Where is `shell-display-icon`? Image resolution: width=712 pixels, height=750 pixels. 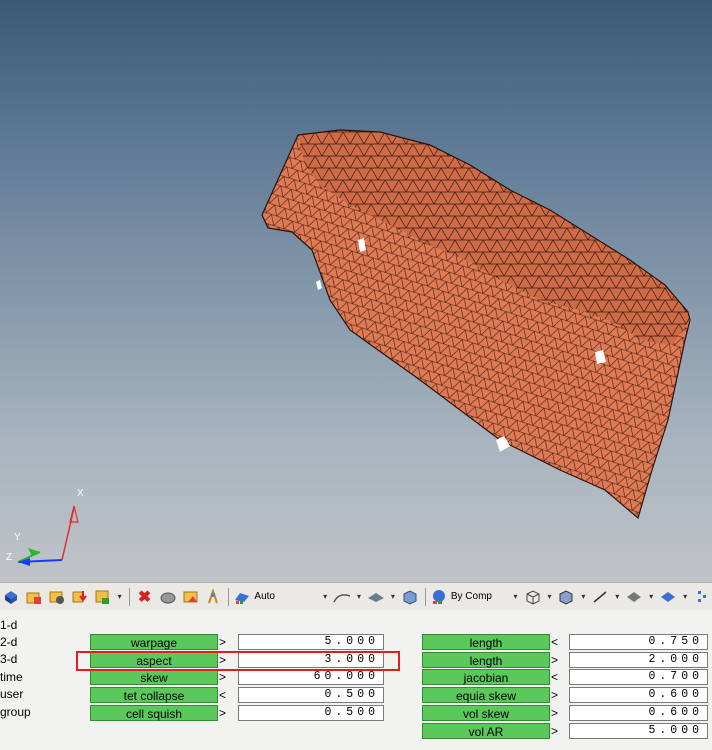
shell-display-icon is located at coordinates (634, 597).